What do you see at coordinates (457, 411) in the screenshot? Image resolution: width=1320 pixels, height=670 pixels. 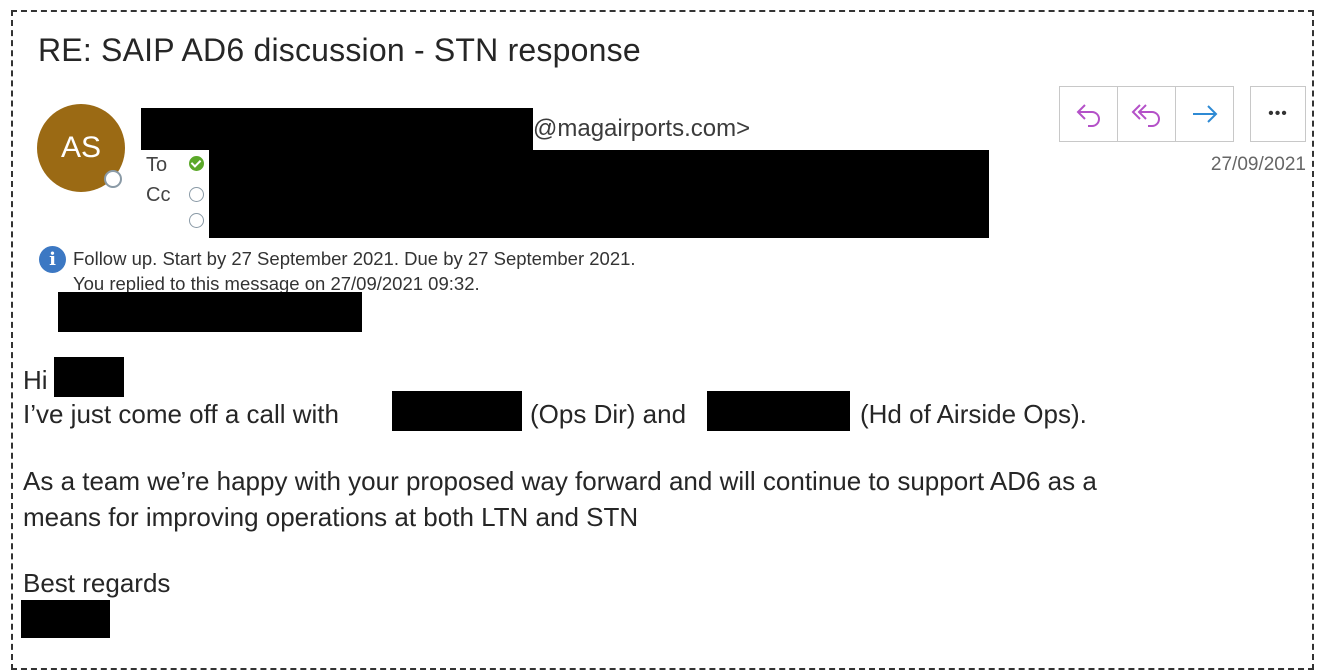 I see `redacted-name-ops-dir` at bounding box center [457, 411].